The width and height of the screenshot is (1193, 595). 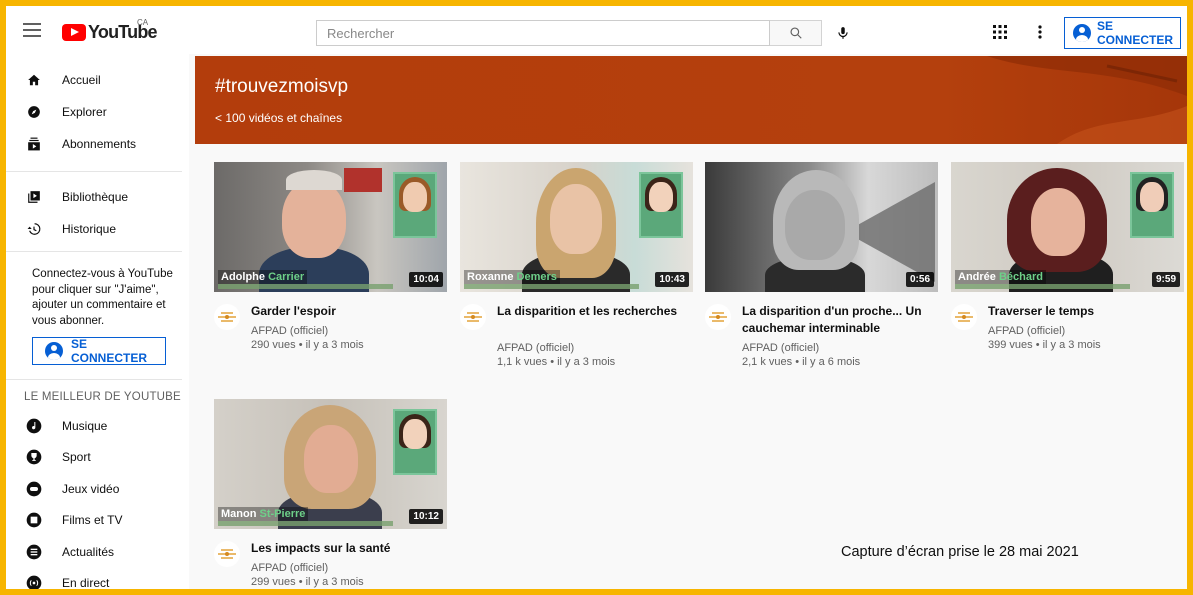 I want to click on voice-search-button, so click(x=843, y=33).